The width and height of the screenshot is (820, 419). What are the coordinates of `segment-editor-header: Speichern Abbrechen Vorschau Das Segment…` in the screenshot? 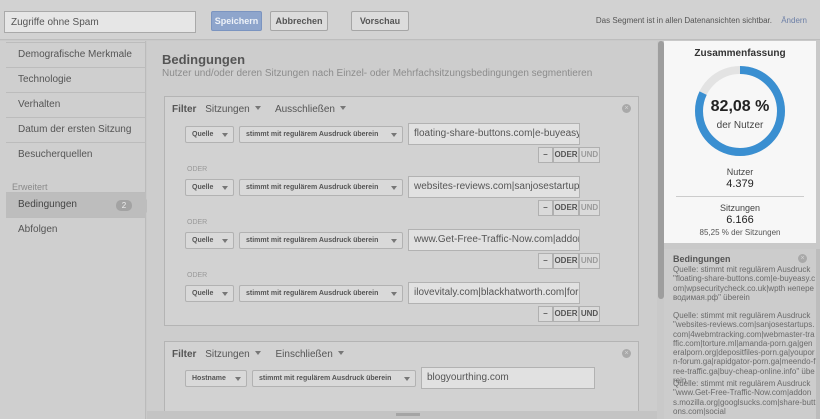 It's located at (410, 20).